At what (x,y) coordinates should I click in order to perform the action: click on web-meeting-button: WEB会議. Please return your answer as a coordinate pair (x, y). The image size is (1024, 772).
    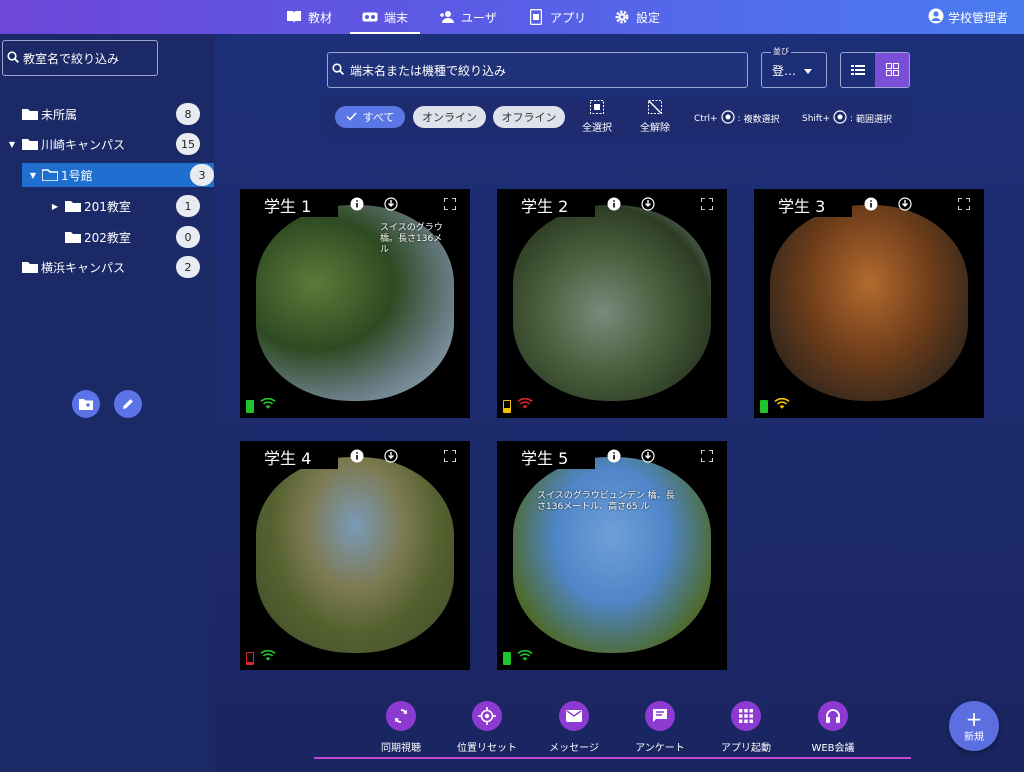
    Looking at the image, I should click on (833, 727).